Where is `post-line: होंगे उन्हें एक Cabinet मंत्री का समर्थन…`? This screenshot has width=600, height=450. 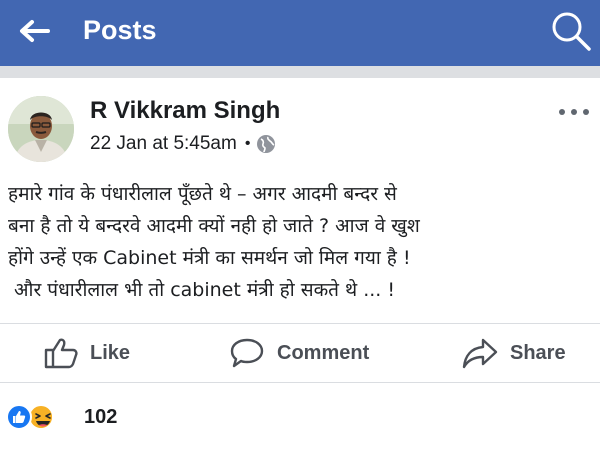
post-line: होंगे उन्हें एक Cabinet मंत्री का समर्थन… is located at coordinates (209, 258).